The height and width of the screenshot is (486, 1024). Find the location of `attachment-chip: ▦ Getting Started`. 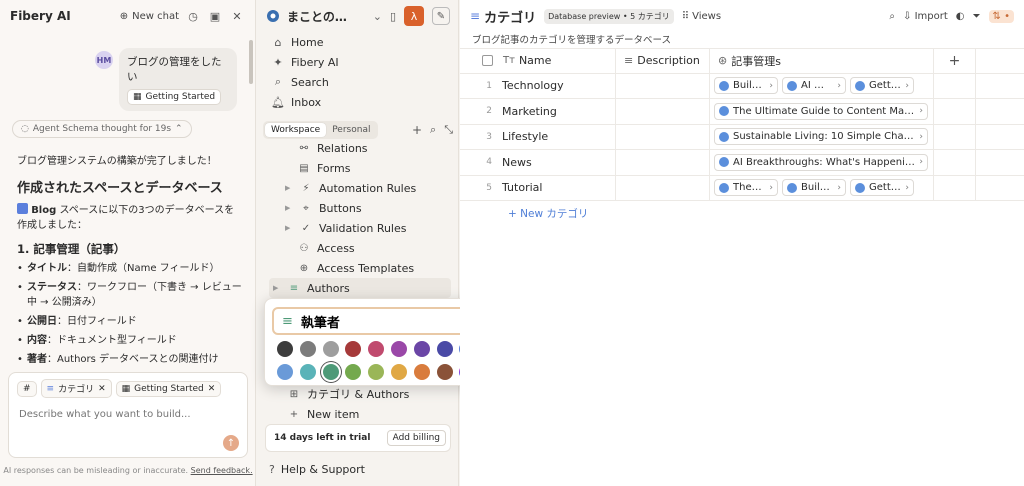

attachment-chip: ▦ Getting Started is located at coordinates (174, 97).